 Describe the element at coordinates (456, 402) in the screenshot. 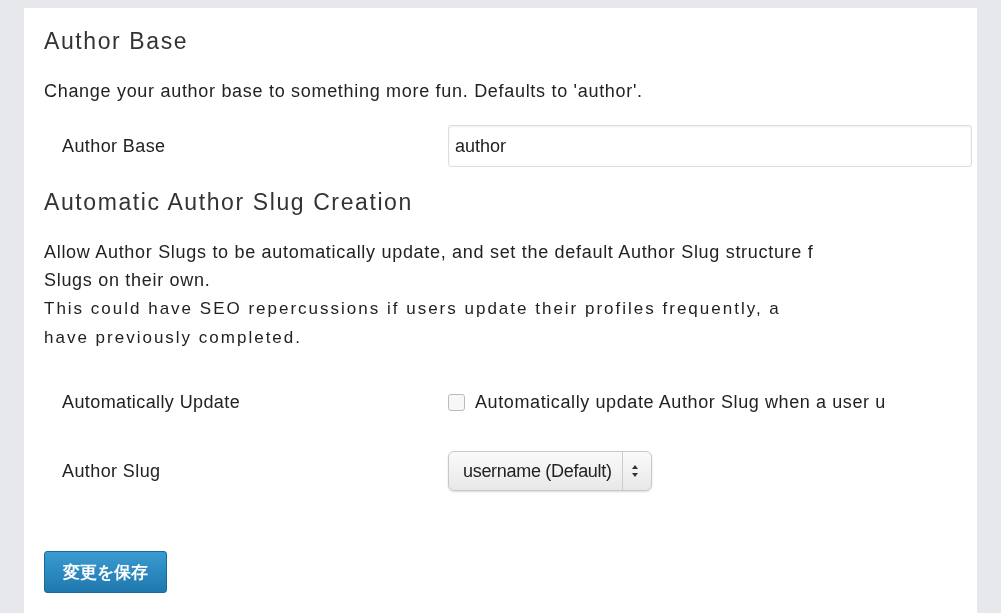

I see `checkbox` at that location.